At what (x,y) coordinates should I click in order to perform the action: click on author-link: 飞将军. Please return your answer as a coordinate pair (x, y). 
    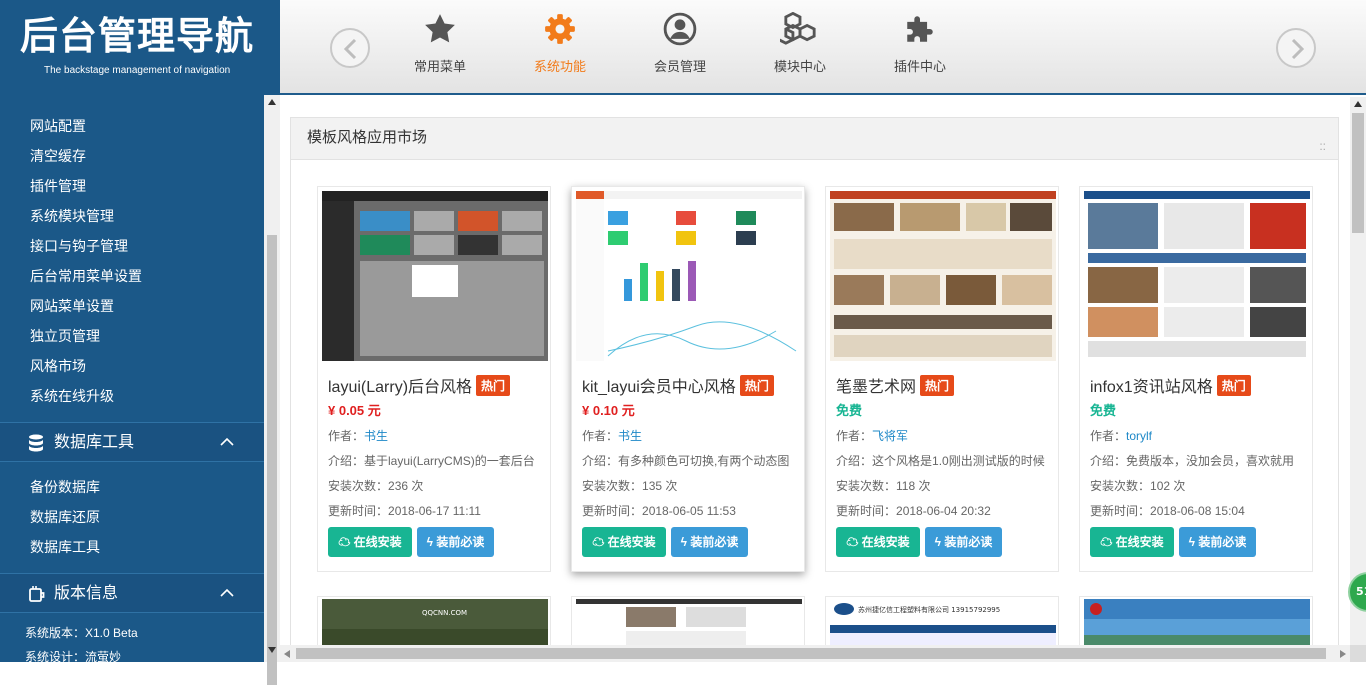
    Looking at the image, I should click on (890, 436).